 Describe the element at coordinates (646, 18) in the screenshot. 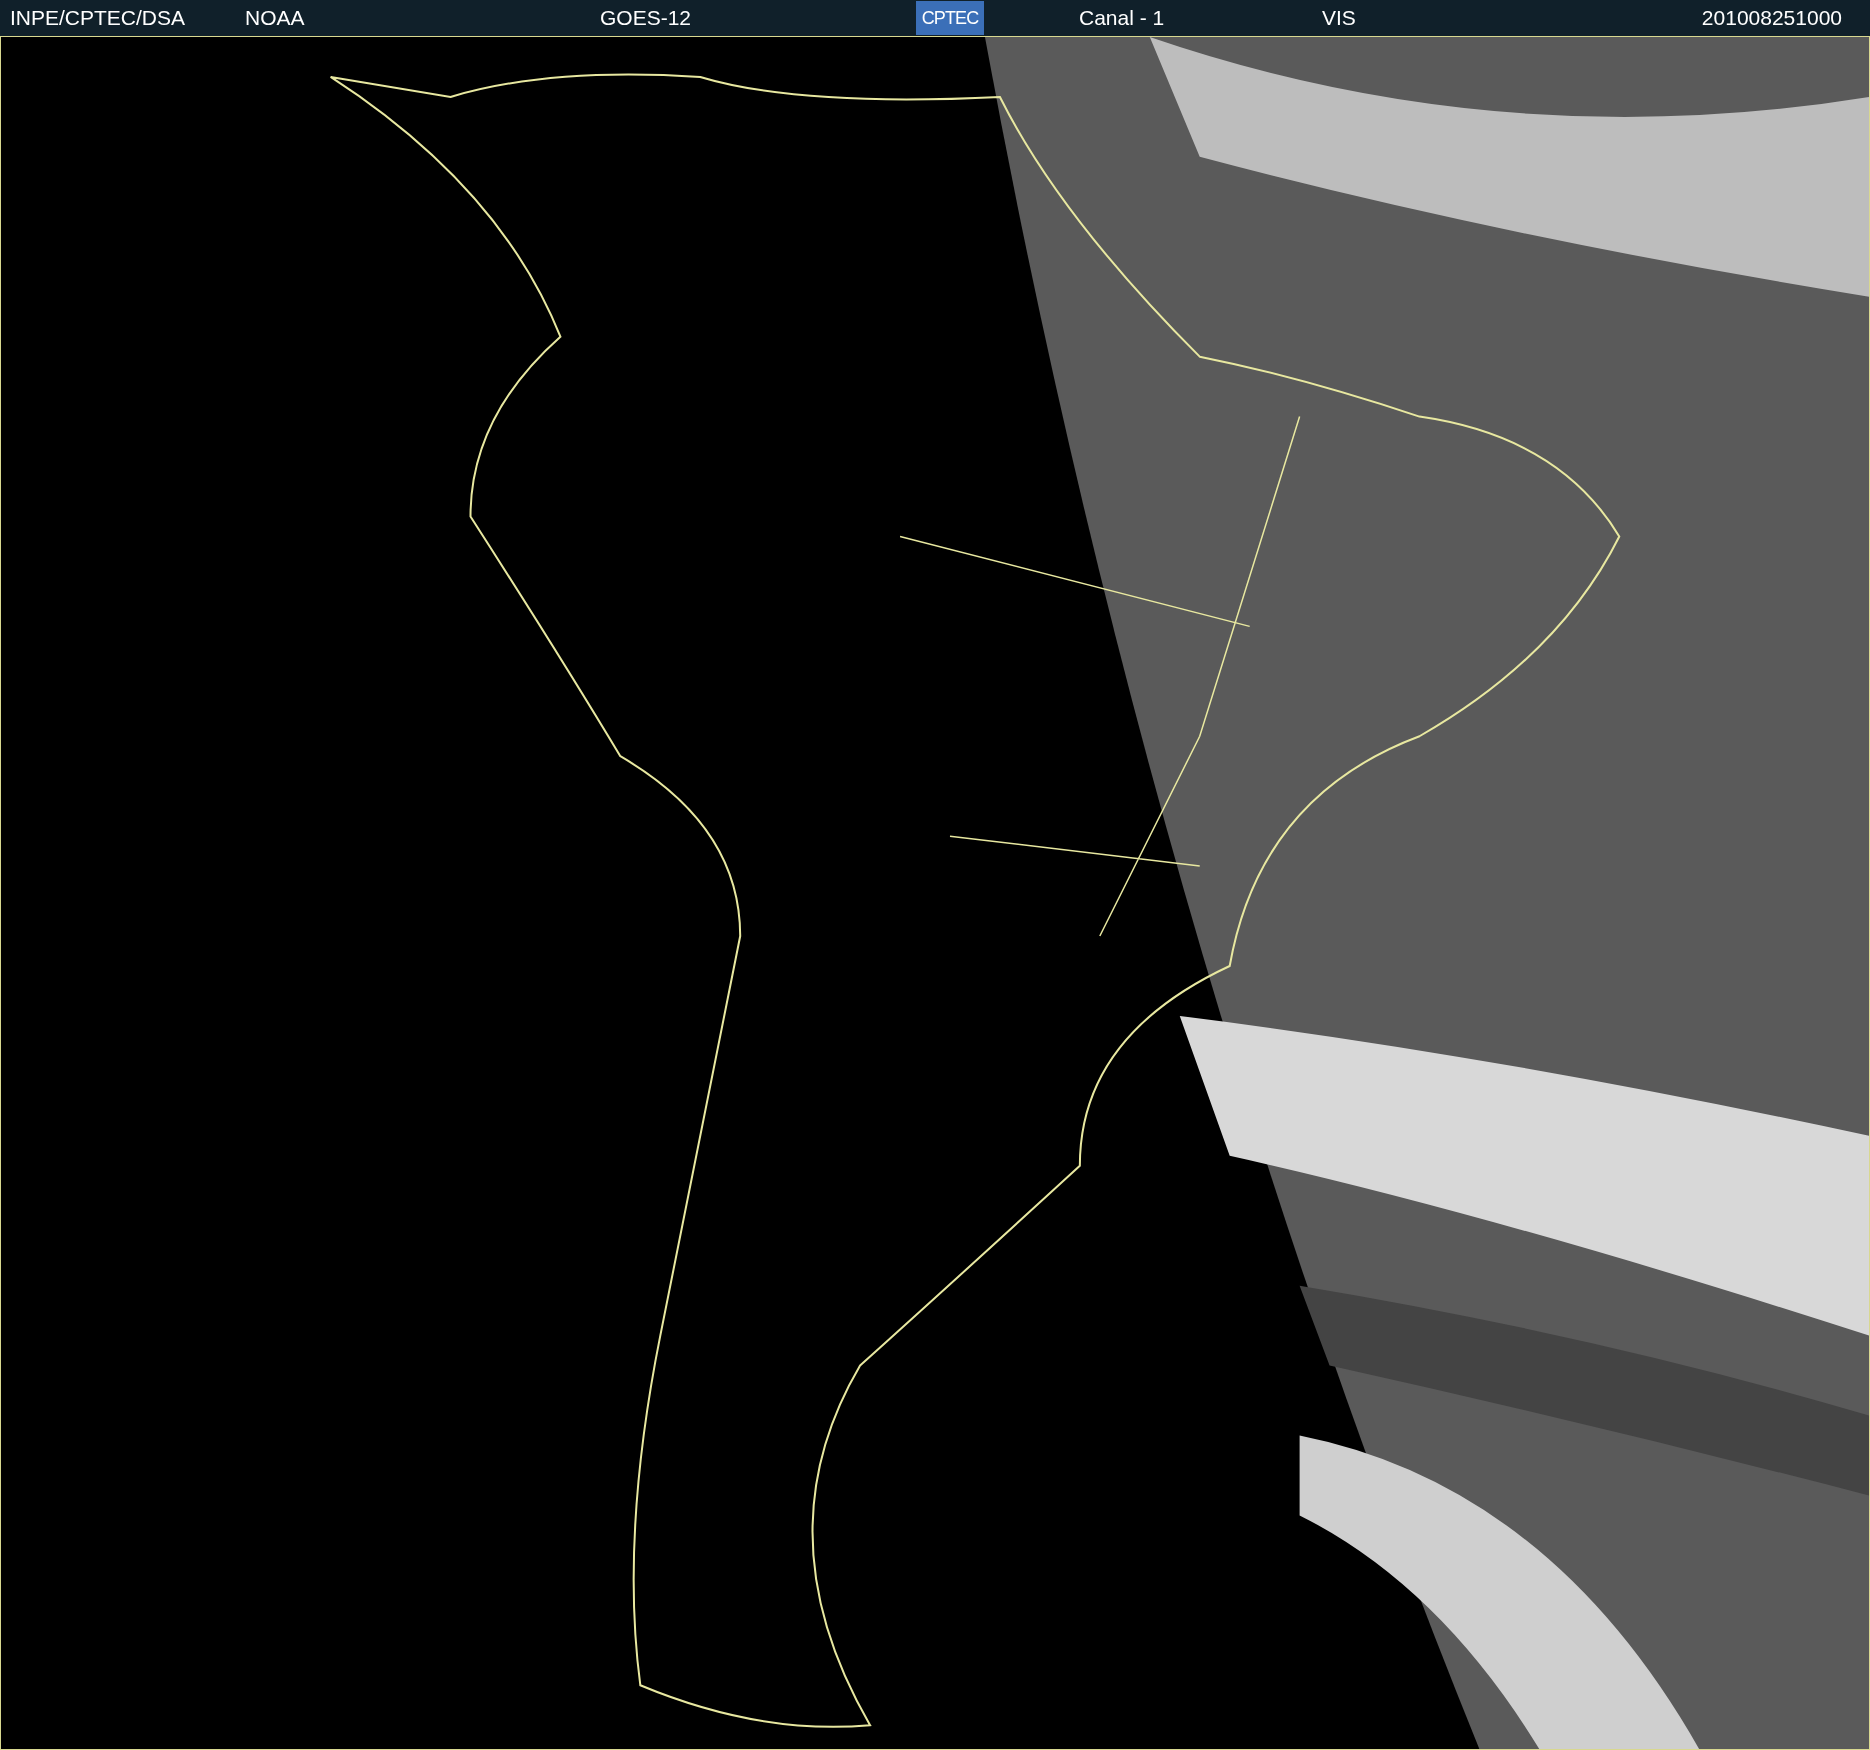

I see `satellite-label: GOES-12` at that location.